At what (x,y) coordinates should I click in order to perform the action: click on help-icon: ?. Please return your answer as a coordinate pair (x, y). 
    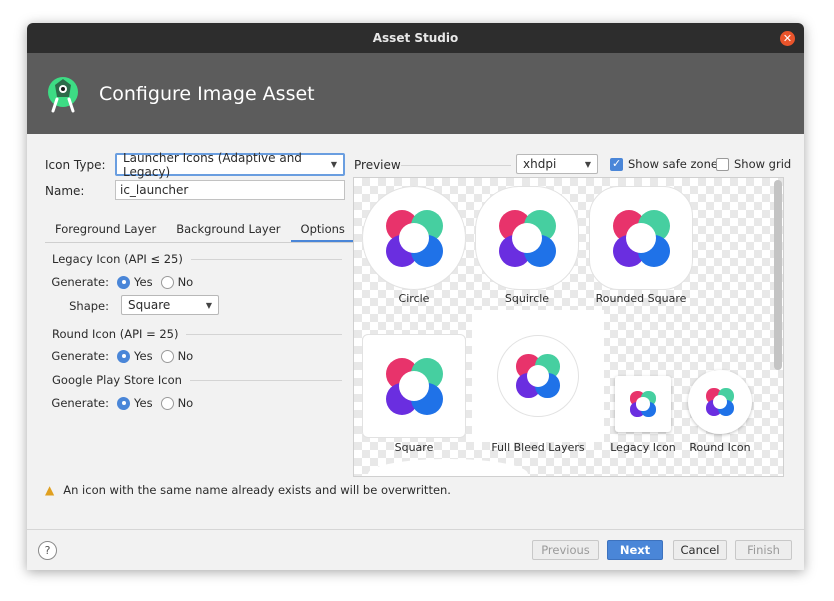
    Looking at the image, I should click on (47, 550).